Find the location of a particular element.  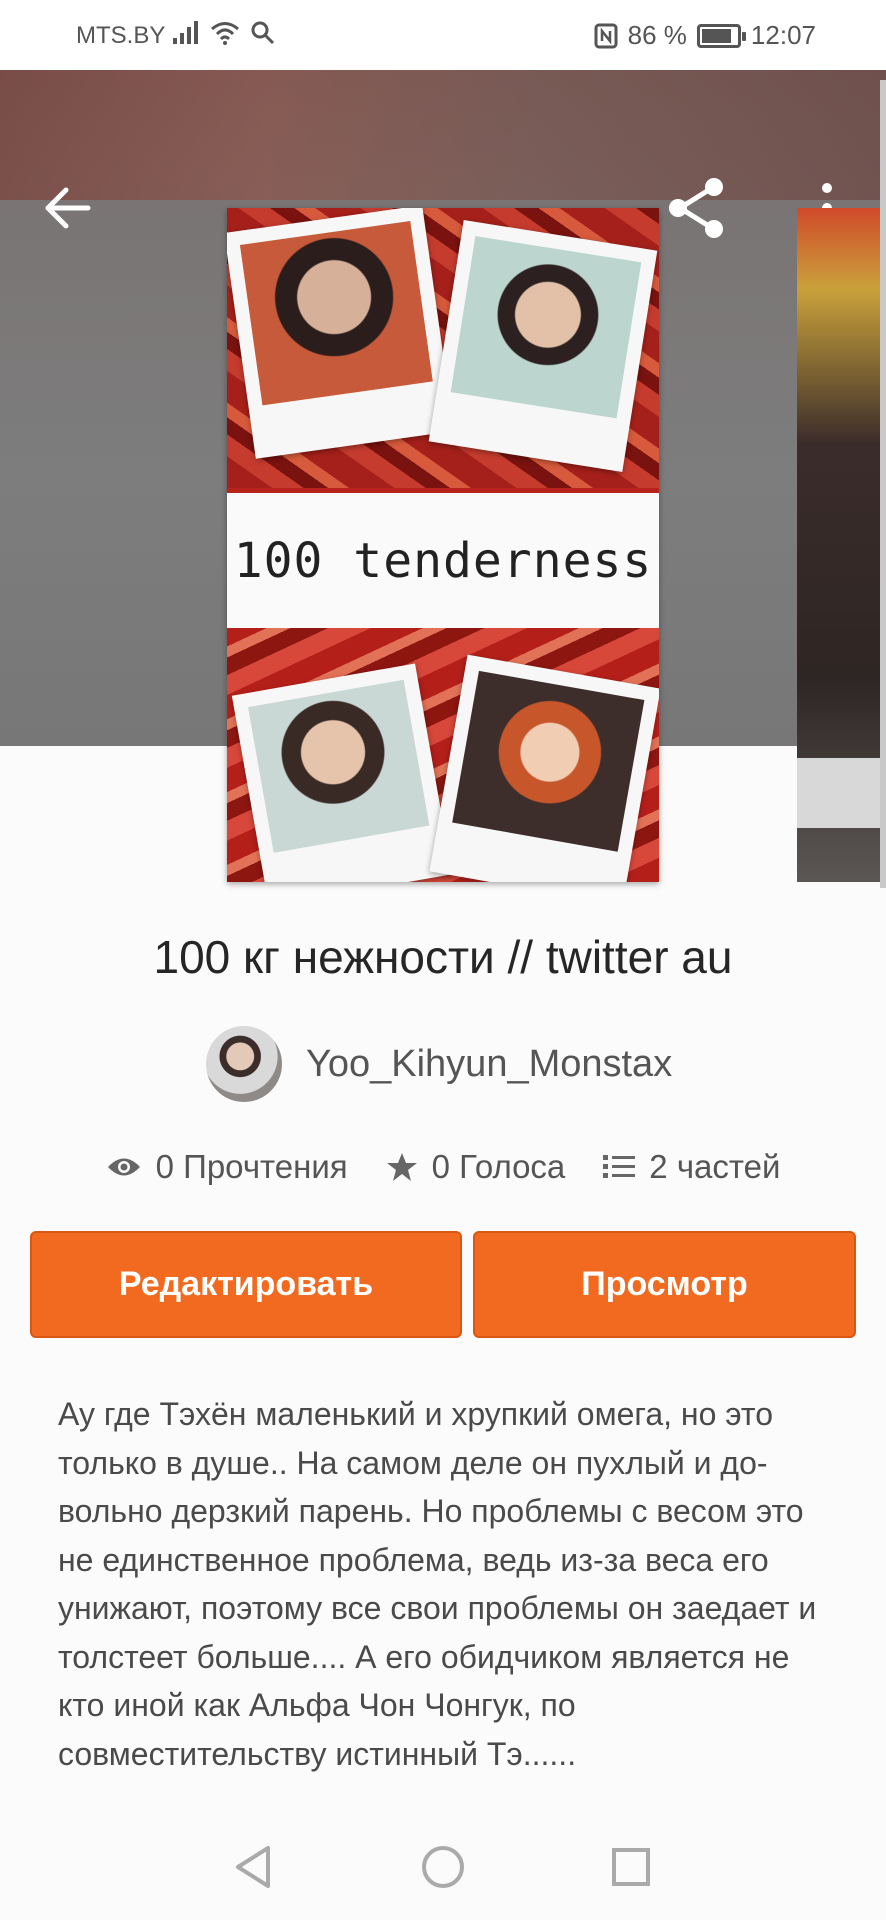

status-icons is located at coordinates (224, 33).